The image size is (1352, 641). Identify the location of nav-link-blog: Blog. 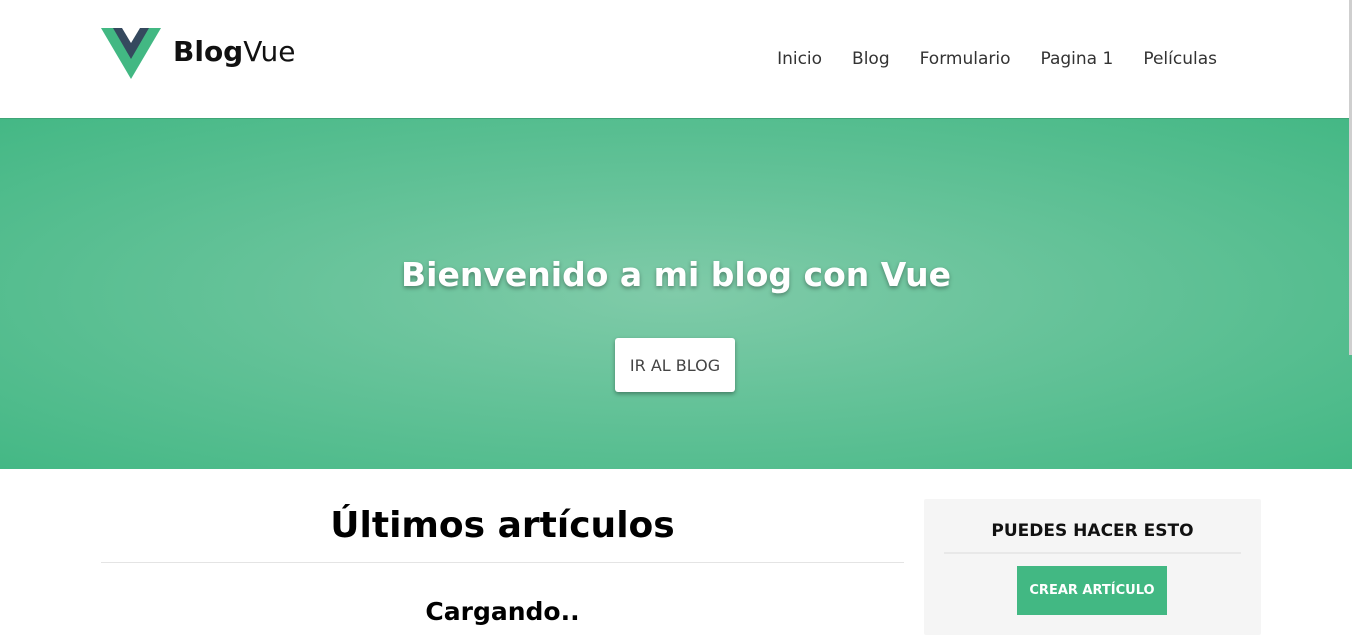
(871, 59).